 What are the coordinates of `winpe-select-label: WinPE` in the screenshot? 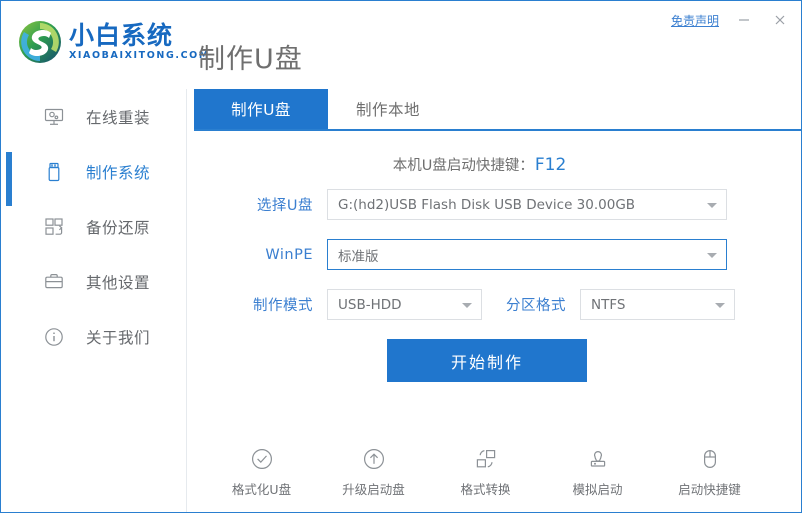 It's located at (289, 254).